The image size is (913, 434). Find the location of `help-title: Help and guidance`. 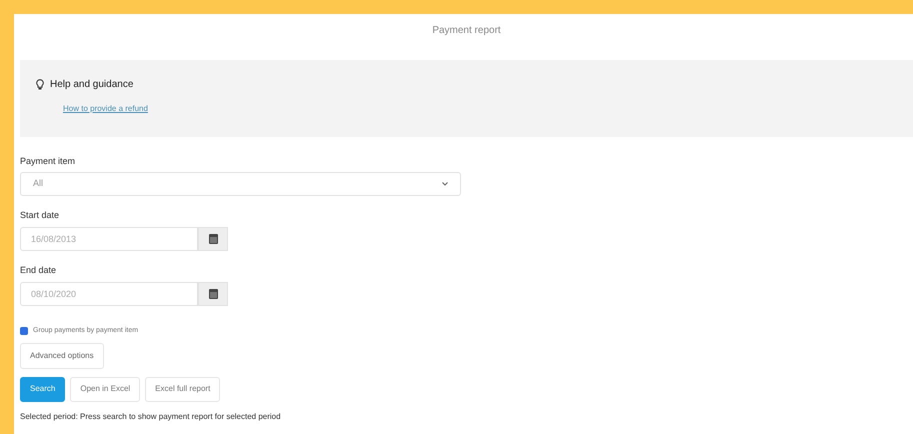

help-title: Help and guidance is located at coordinates (92, 85).